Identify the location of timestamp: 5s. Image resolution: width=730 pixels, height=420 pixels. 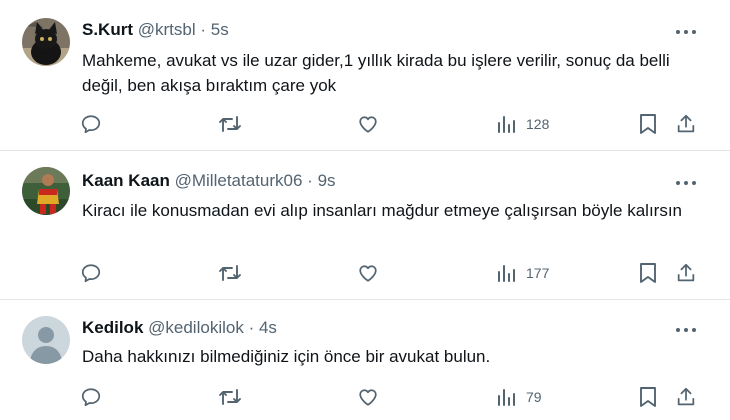
(220, 29).